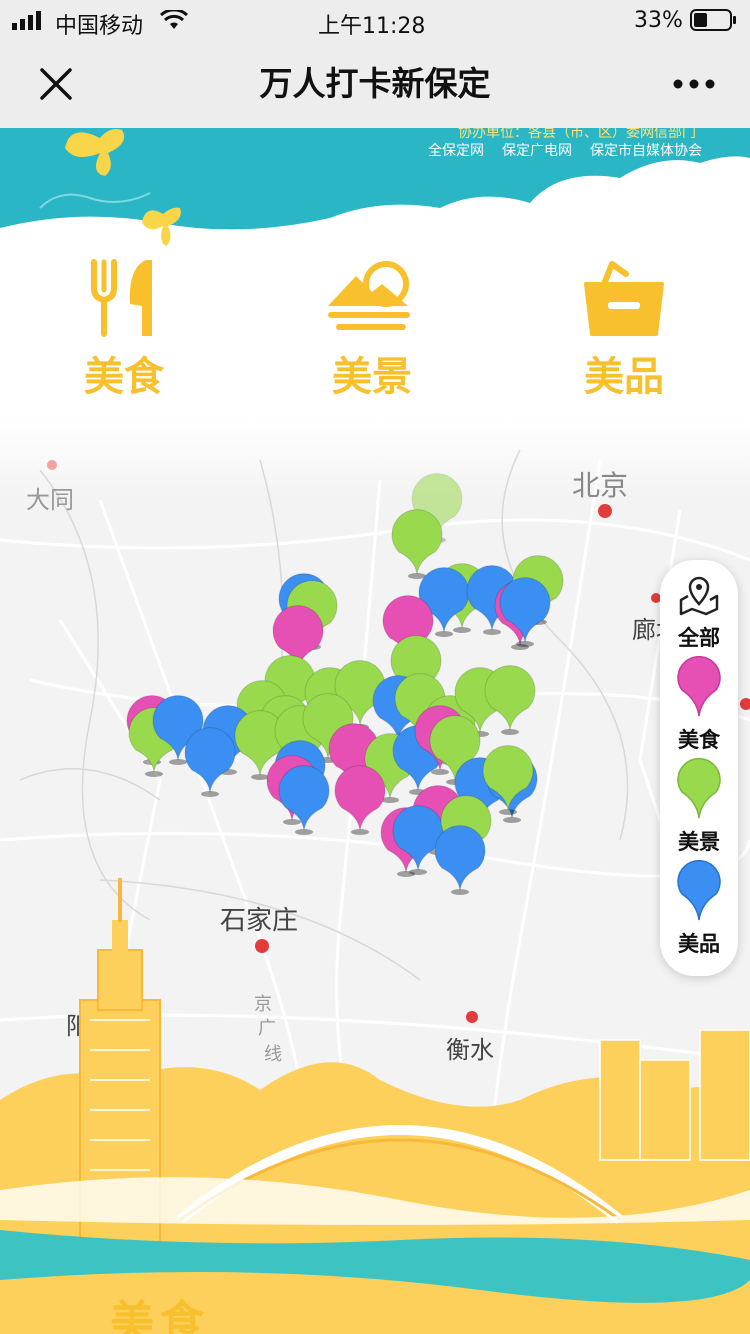 The image size is (750, 1334). Describe the element at coordinates (56, 84) in the screenshot. I see `close-icon` at that location.